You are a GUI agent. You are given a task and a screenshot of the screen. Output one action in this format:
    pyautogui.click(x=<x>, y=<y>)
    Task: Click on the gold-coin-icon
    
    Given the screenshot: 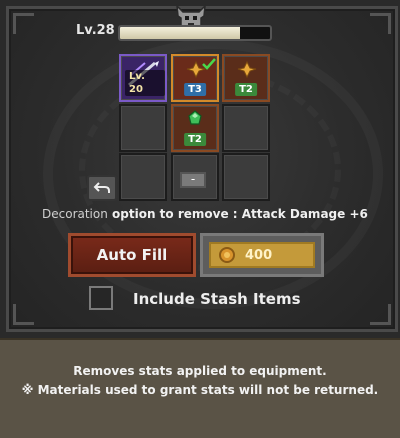 What is the action you would take?
    pyautogui.click(x=227, y=255)
    